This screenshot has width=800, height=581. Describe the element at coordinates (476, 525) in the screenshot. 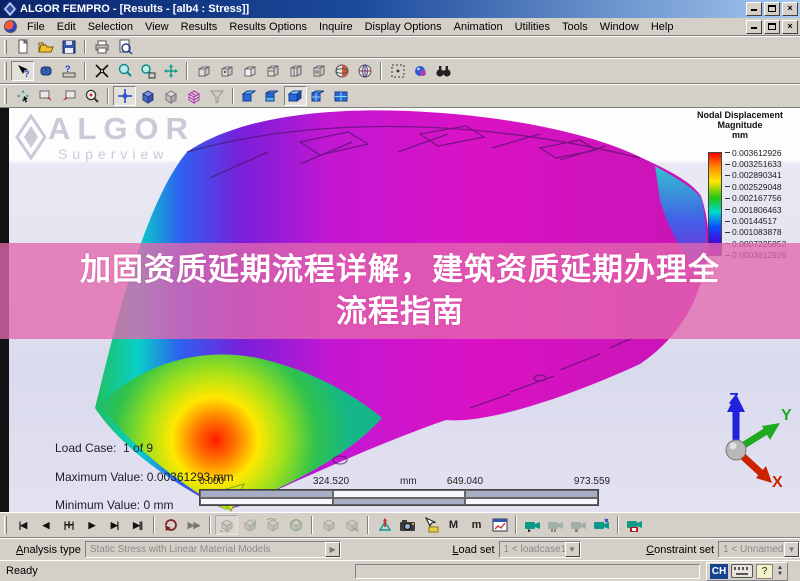

I see `show-minimum-button: m` at that location.